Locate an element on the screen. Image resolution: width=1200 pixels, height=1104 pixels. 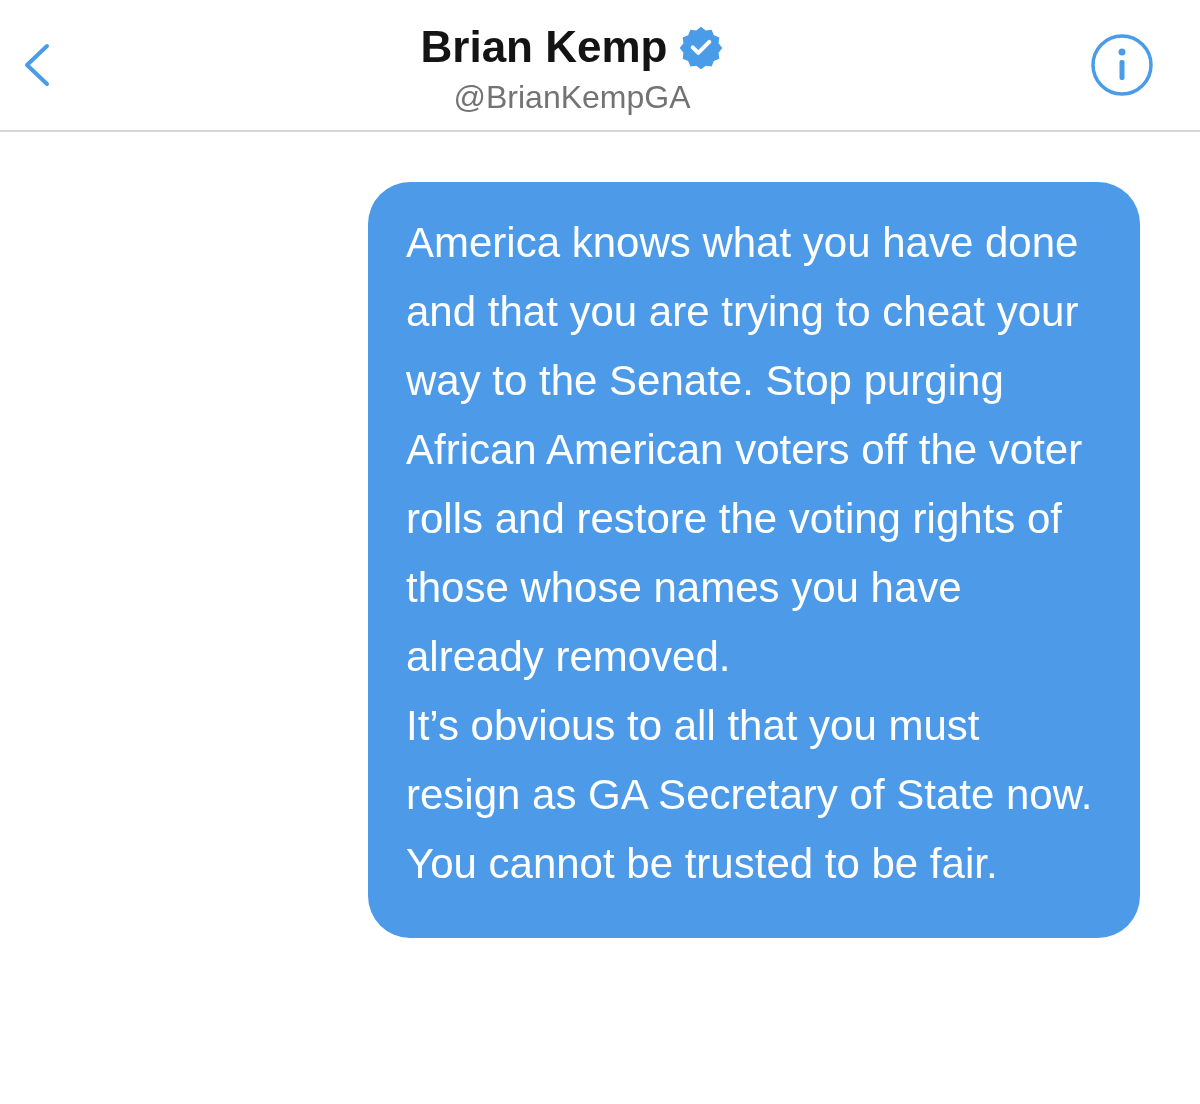
contact-handle: @BrianKempGA is located at coordinates (572, 97).